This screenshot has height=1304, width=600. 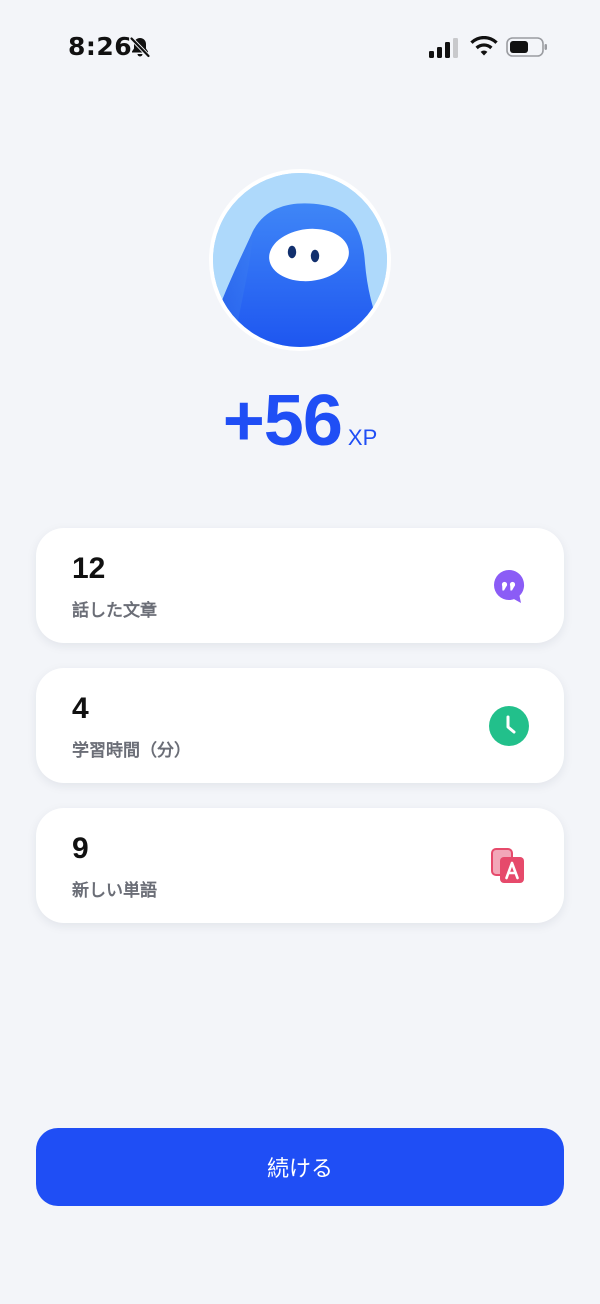 What do you see at coordinates (484, 46) in the screenshot?
I see `wifi-icon` at bounding box center [484, 46].